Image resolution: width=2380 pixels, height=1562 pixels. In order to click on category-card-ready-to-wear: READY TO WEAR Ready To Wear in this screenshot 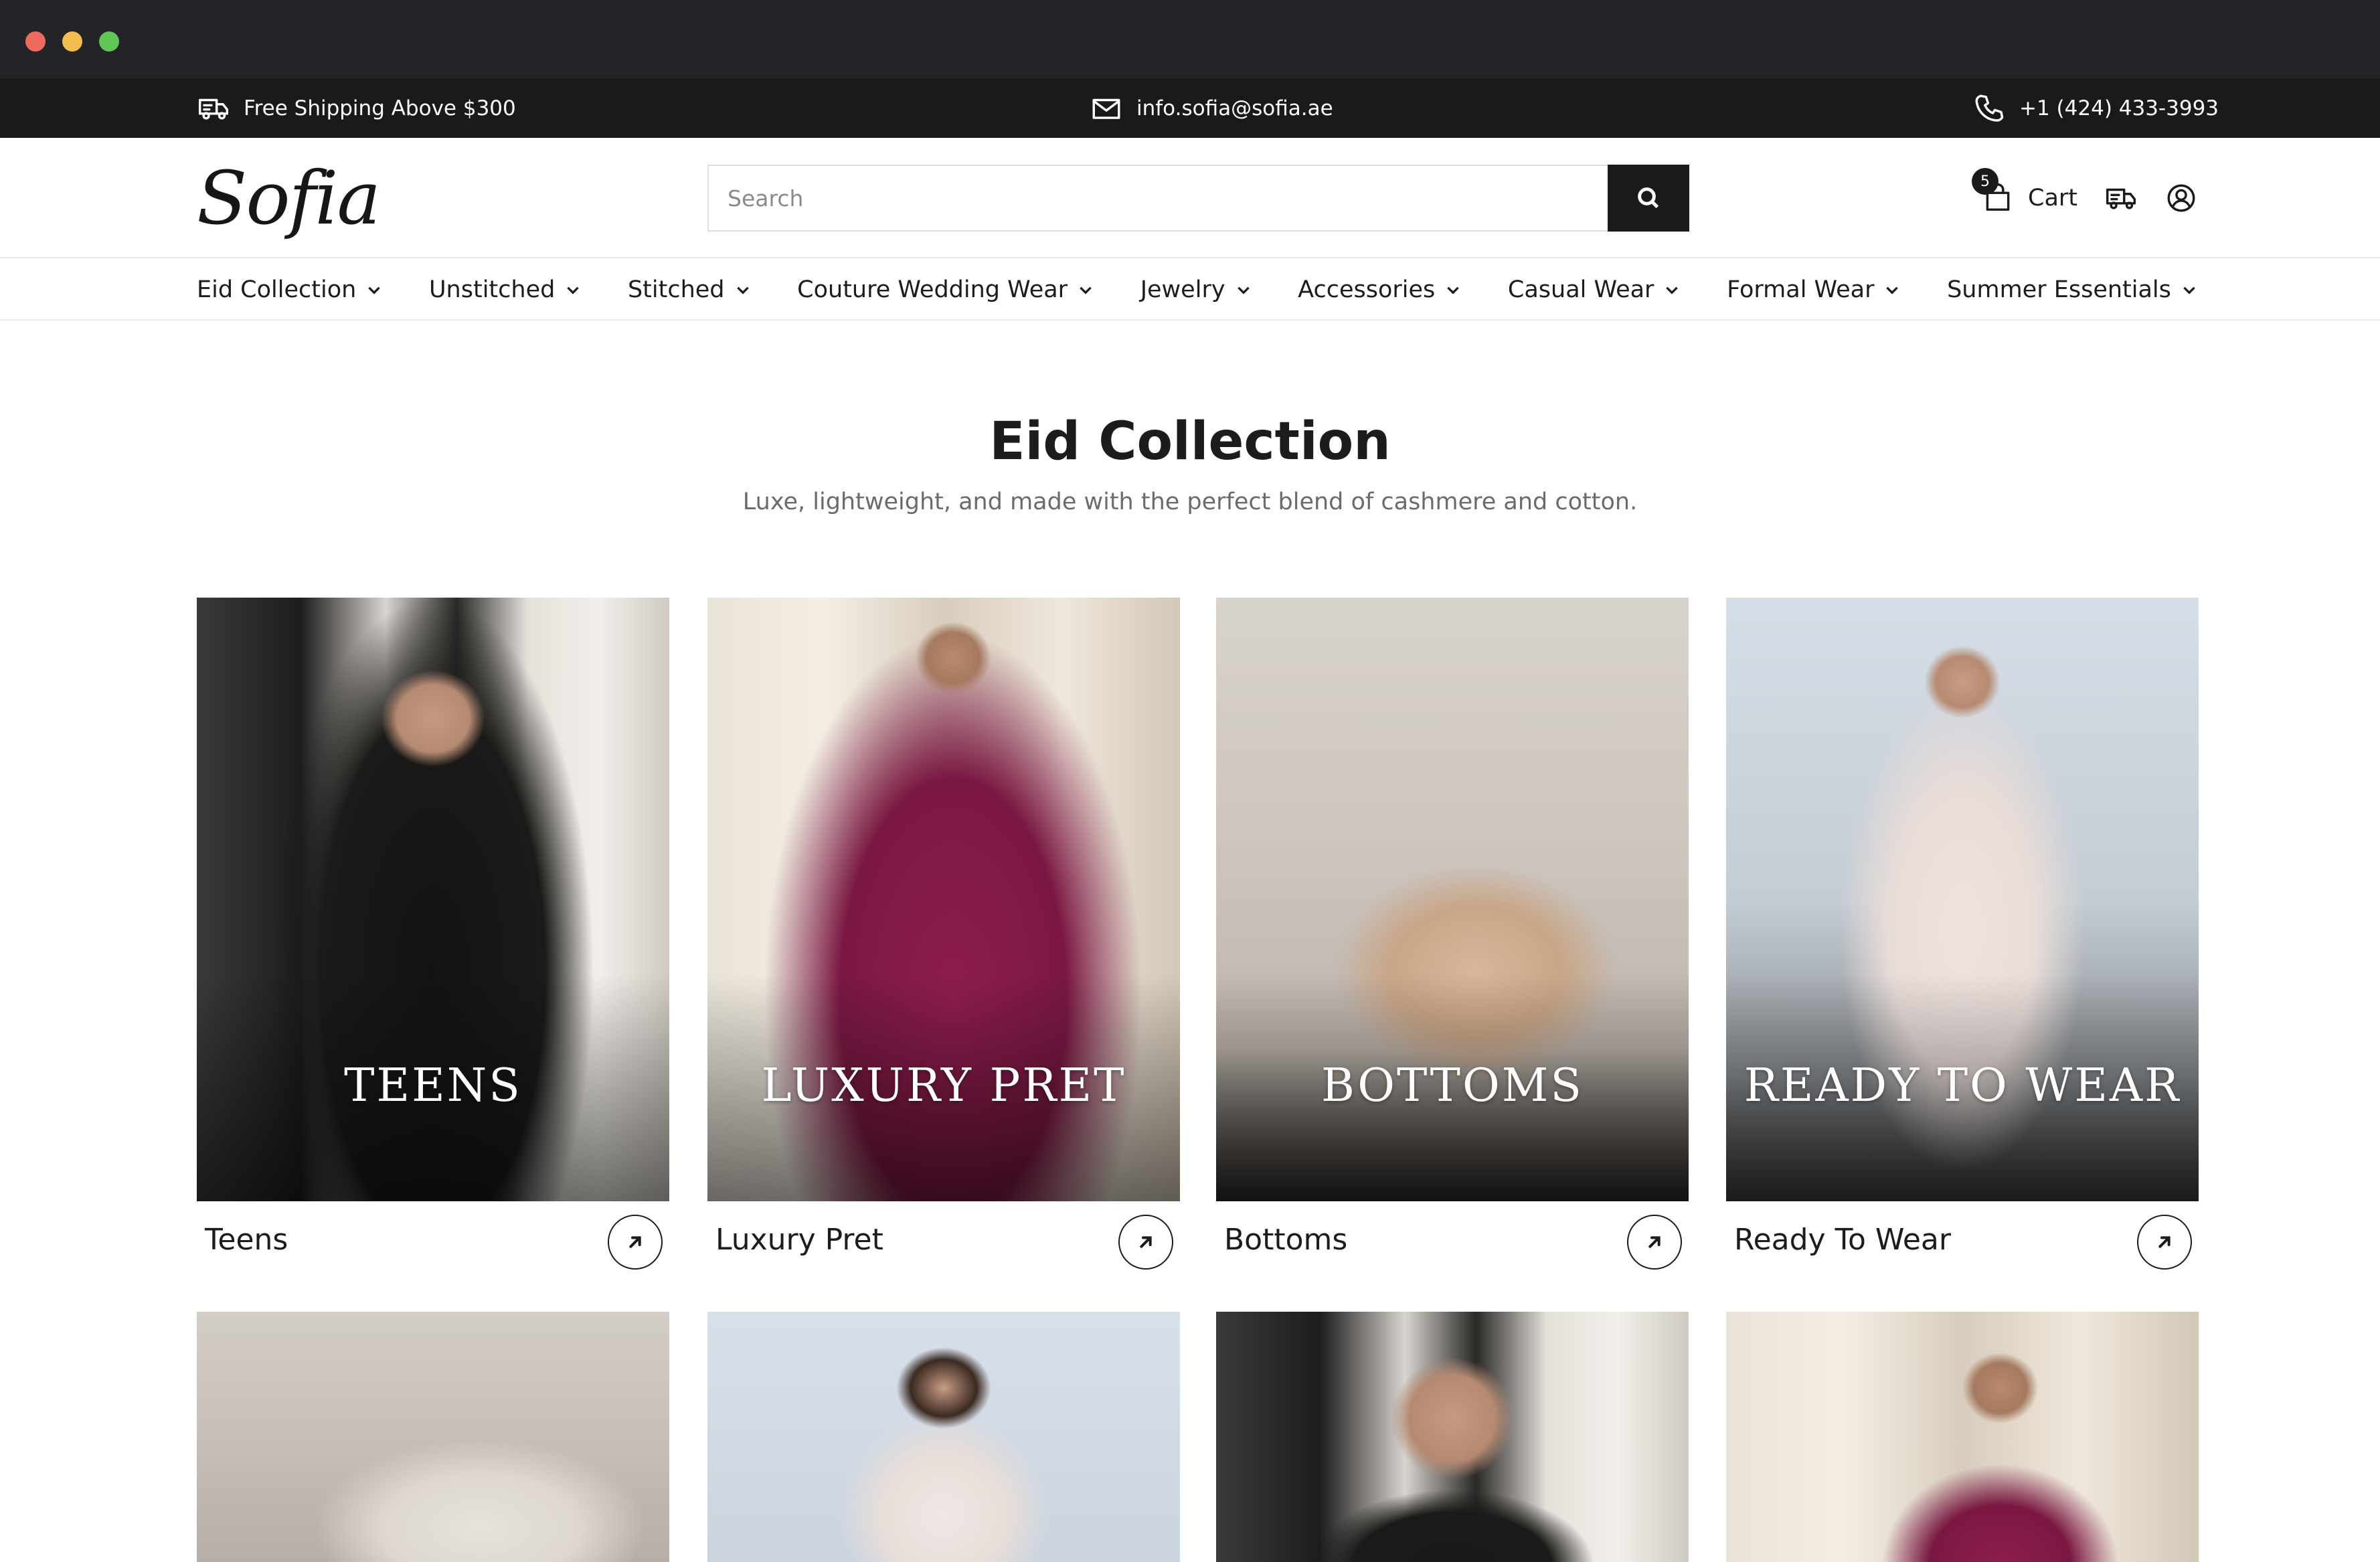, I will do `click(1963, 943)`.